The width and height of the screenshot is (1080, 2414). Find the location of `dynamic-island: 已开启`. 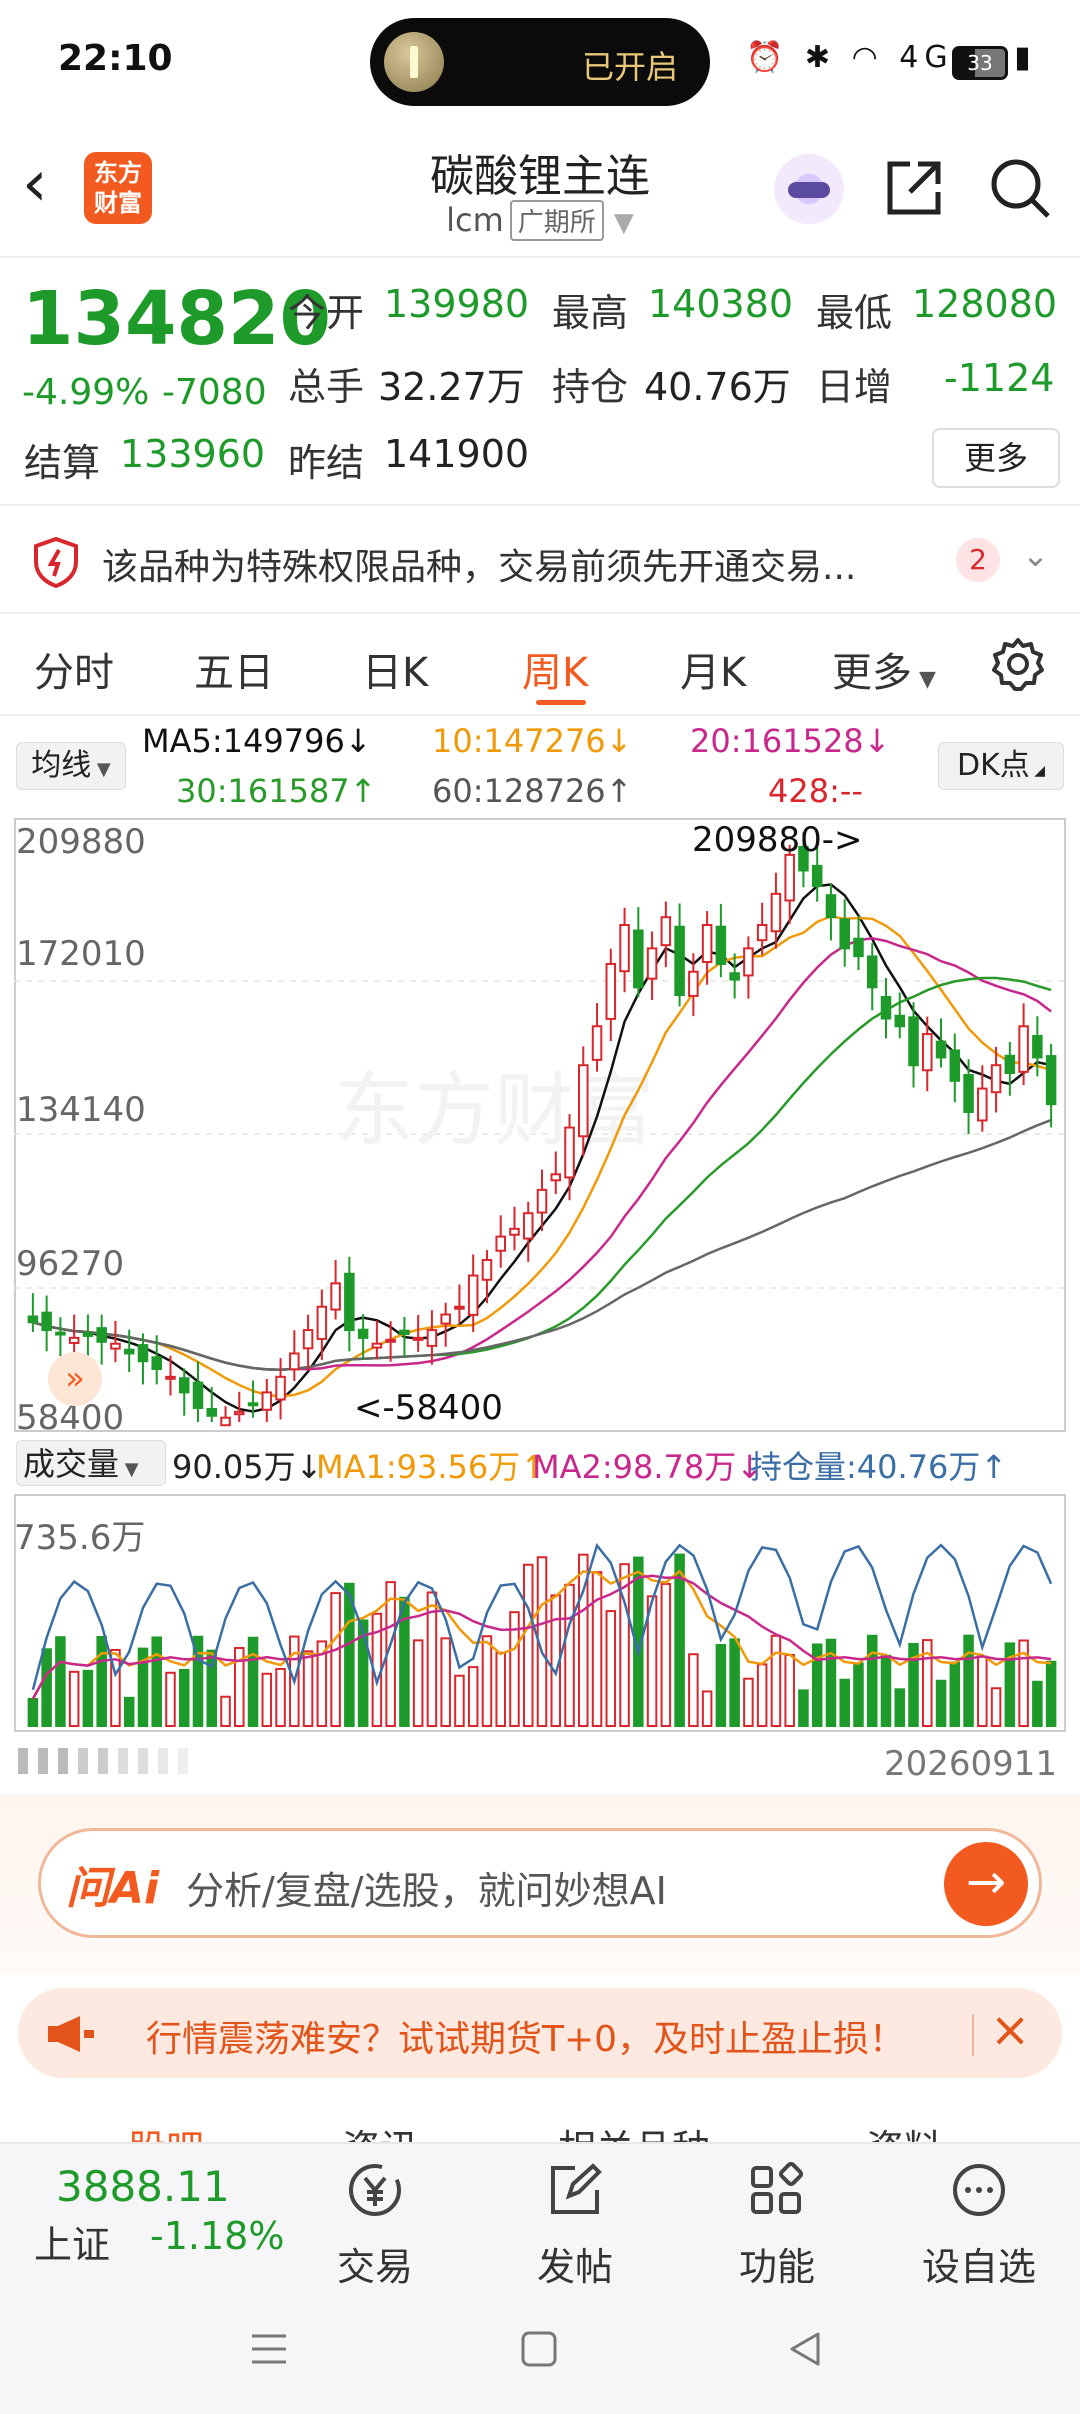

dynamic-island: 已开启 is located at coordinates (540, 62).